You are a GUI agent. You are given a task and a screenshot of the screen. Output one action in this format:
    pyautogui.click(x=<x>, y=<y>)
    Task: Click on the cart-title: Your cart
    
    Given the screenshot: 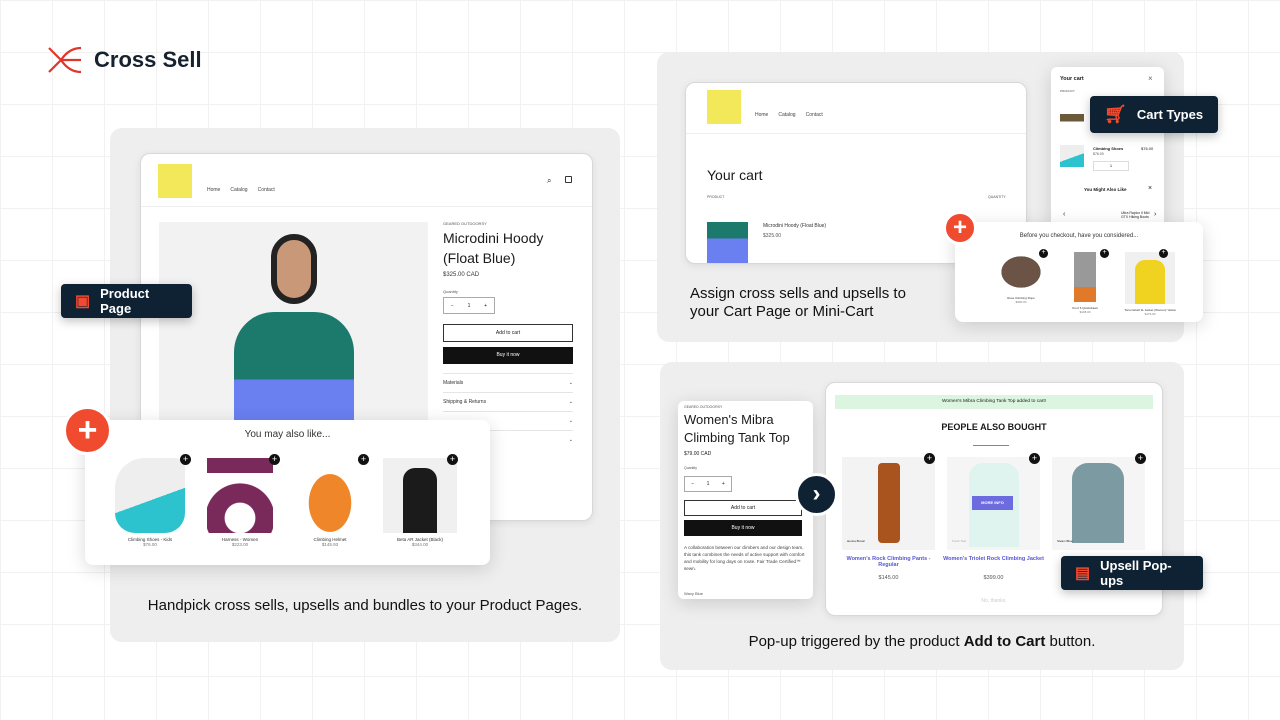 What is the action you would take?
    pyautogui.click(x=735, y=175)
    